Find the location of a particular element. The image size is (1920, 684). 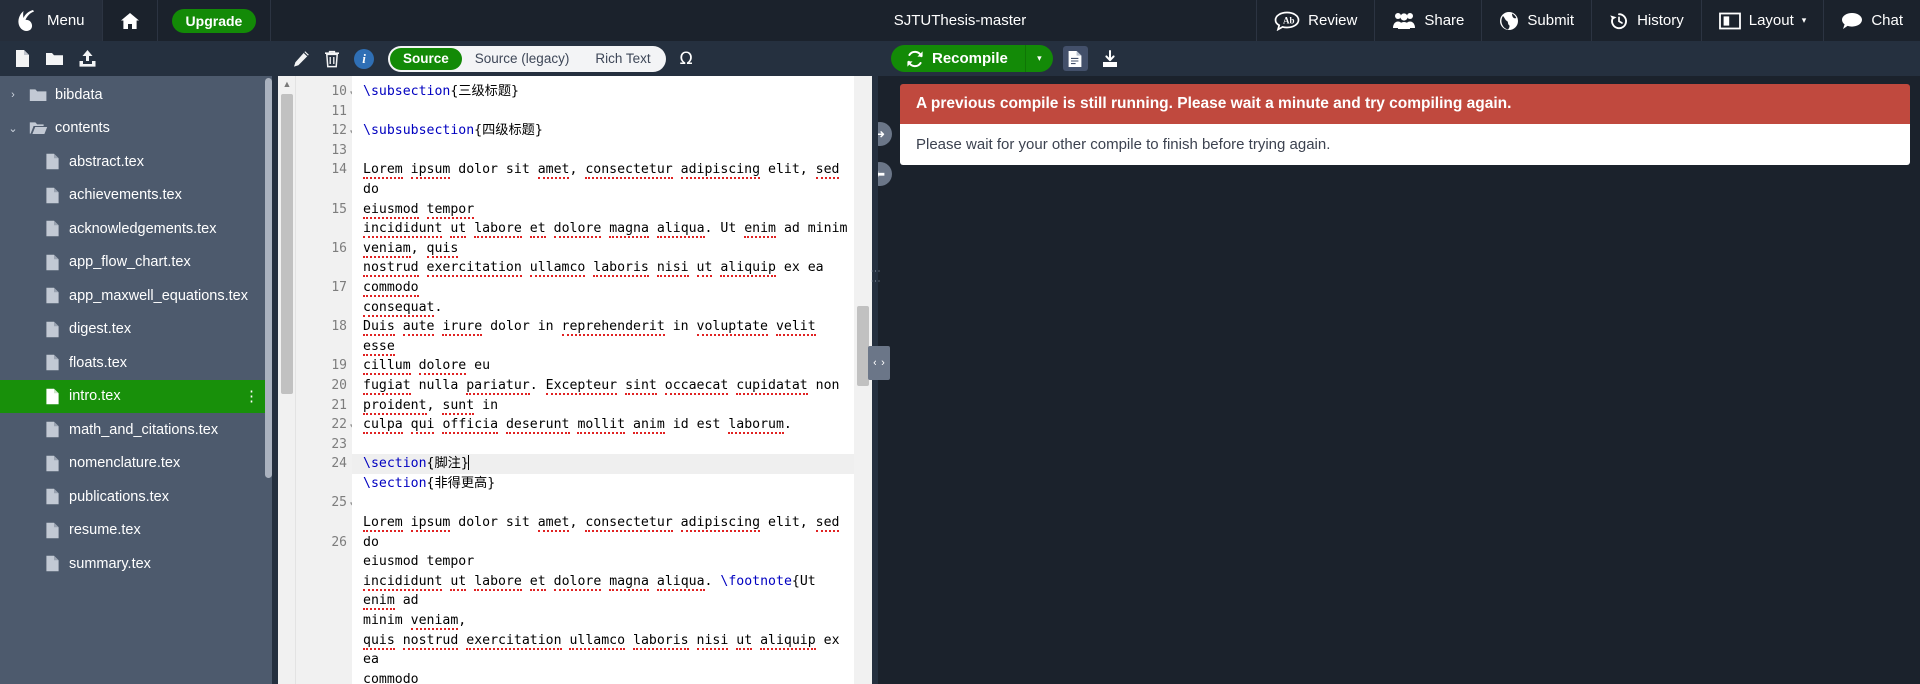

new-folder-icon is located at coordinates (54, 58).